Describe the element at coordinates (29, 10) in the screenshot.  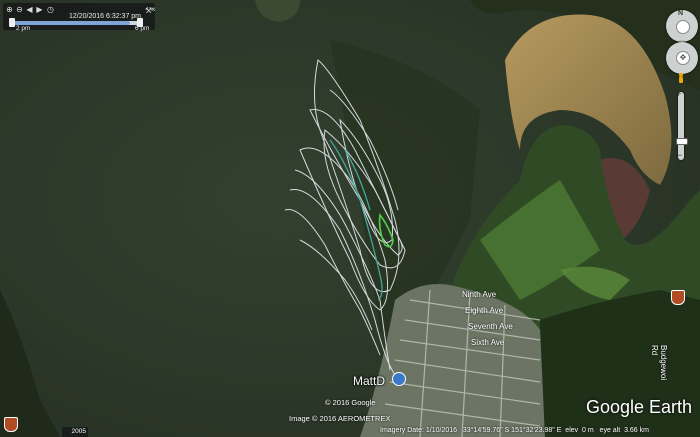
I see `step-back-icon: ◀` at that location.